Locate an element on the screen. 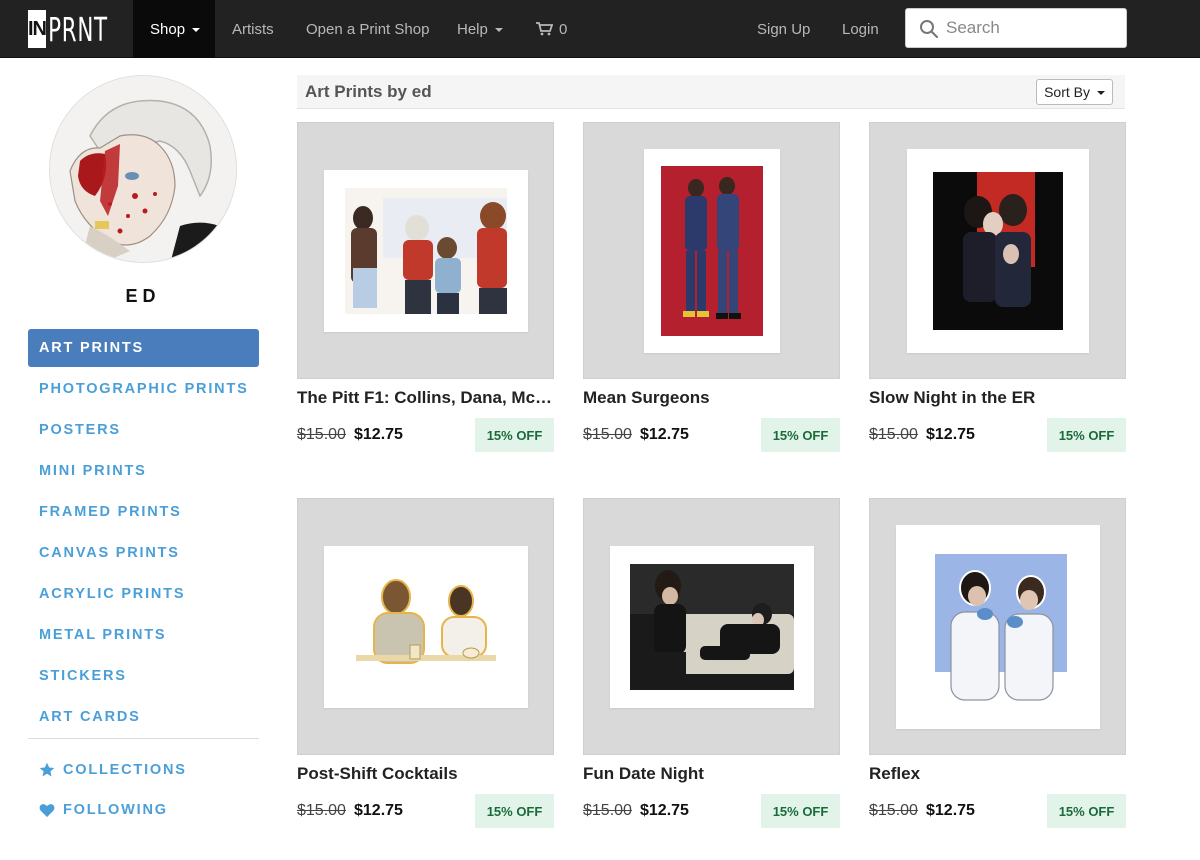 The image size is (1200, 860). search-icon is located at coordinates (929, 29).